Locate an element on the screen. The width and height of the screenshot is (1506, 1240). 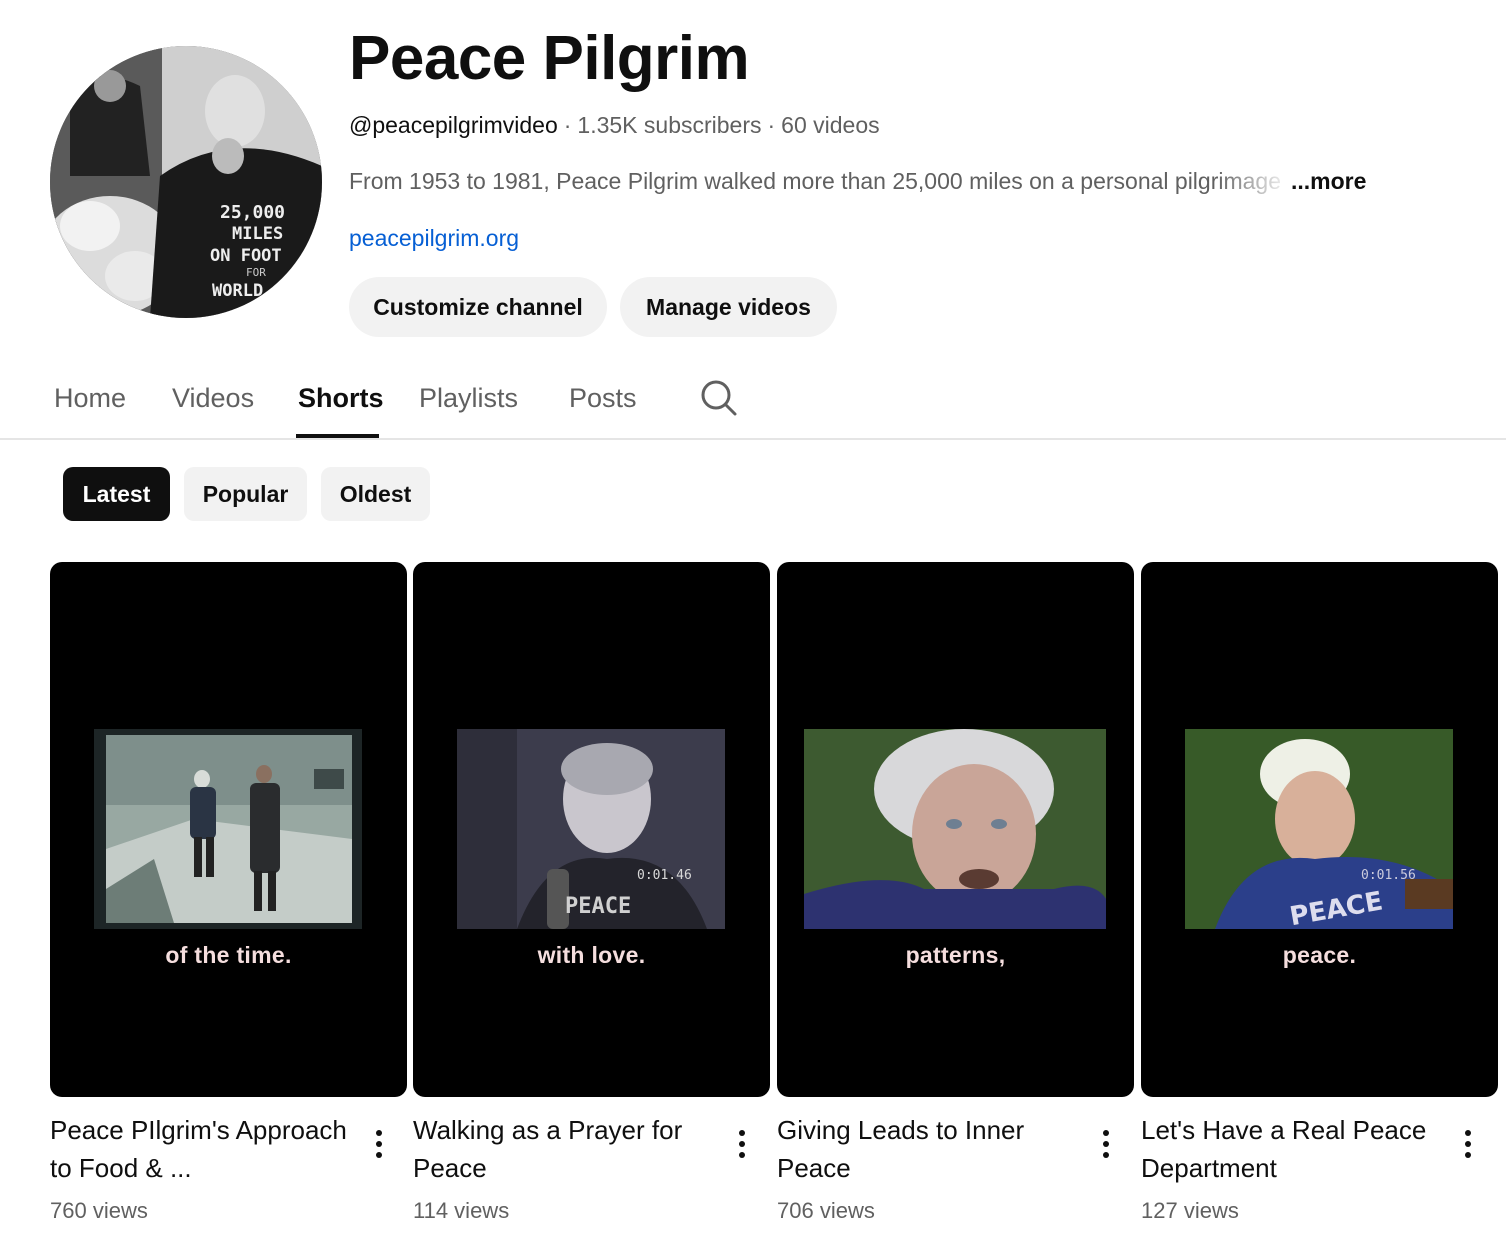
short-views: 114 views is located at coordinates (461, 1210).